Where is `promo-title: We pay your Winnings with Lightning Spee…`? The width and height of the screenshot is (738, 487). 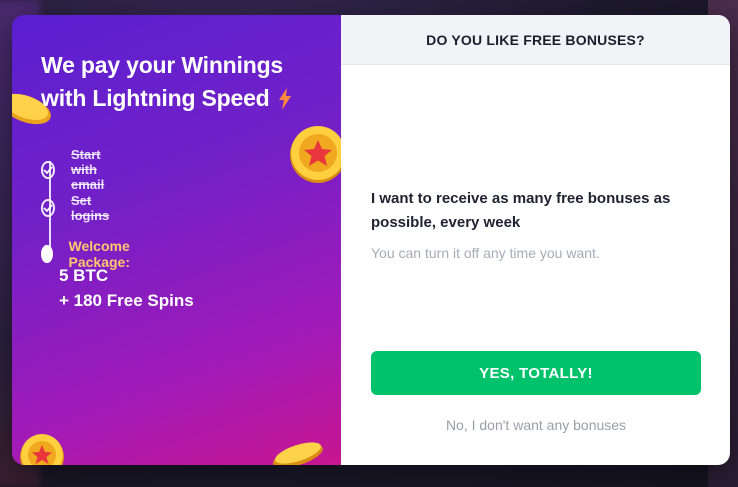 promo-title: We pay your Winnings with Lightning Spee… is located at coordinates (186, 82).